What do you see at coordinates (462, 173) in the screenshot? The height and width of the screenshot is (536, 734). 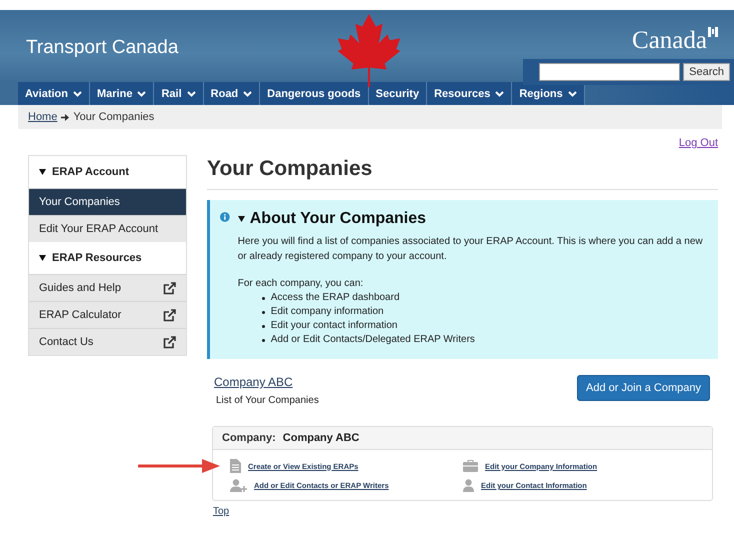 I see `page-title: Your Companies` at bounding box center [462, 173].